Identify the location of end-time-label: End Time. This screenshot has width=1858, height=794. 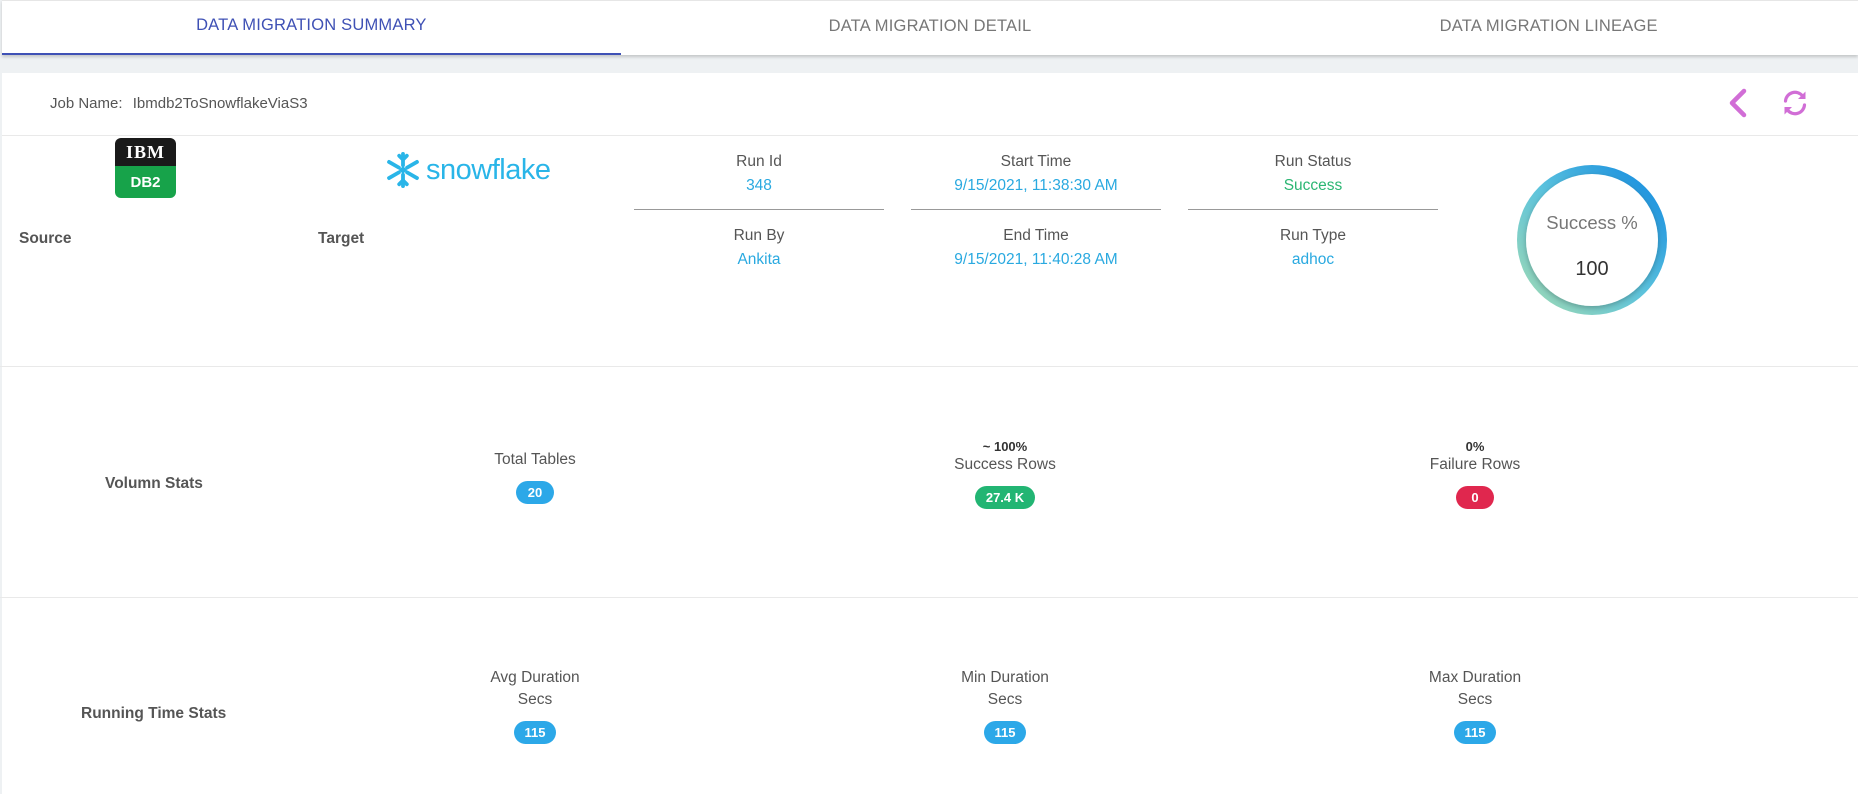
(1036, 235).